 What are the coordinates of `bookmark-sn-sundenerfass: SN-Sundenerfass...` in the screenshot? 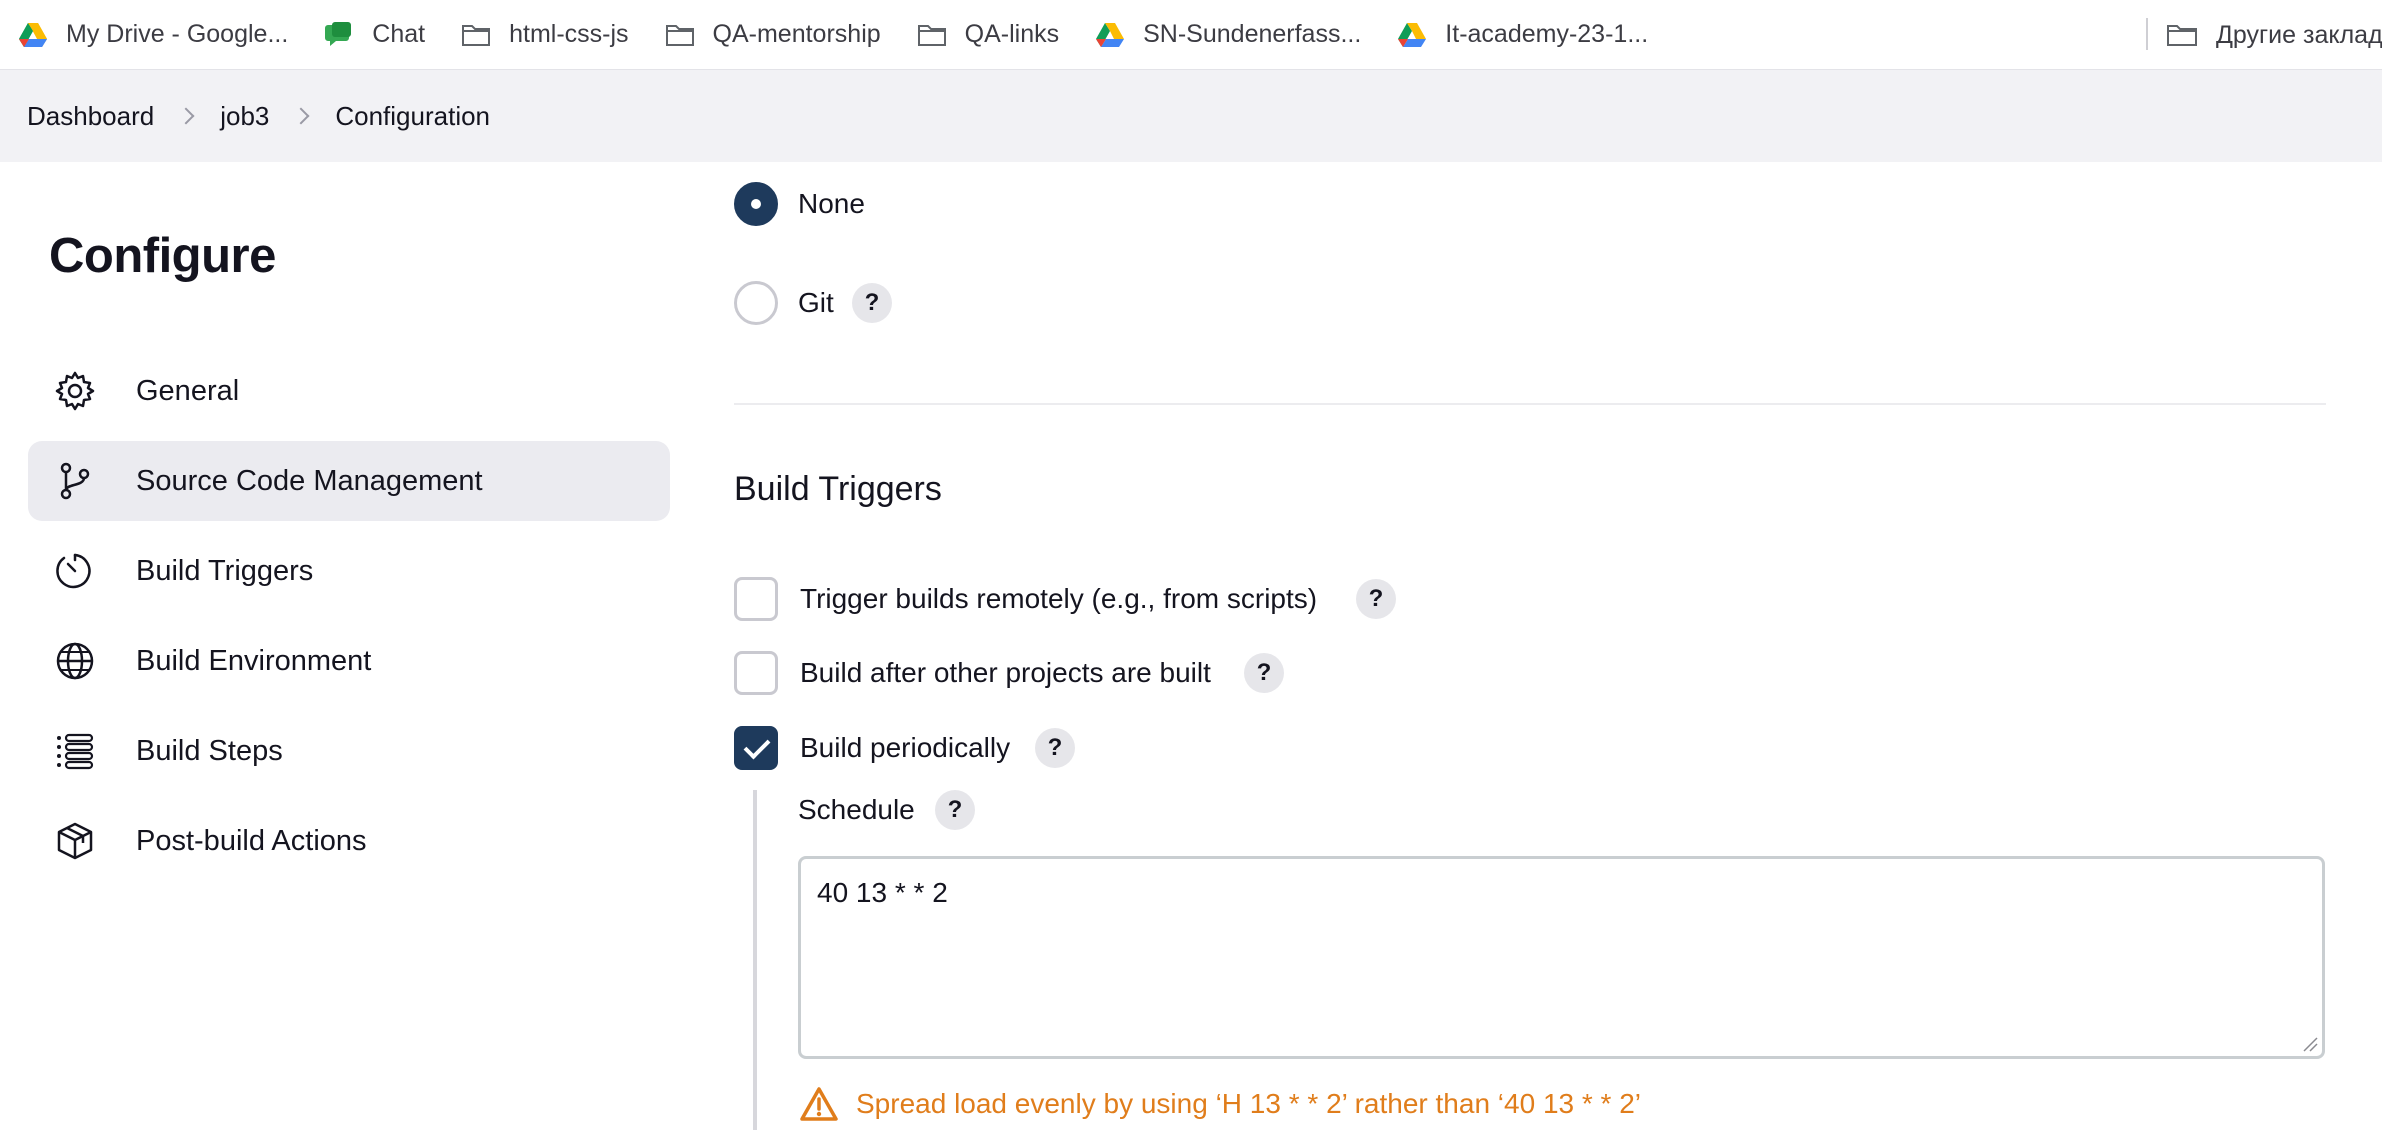 It's located at (1228, 35).